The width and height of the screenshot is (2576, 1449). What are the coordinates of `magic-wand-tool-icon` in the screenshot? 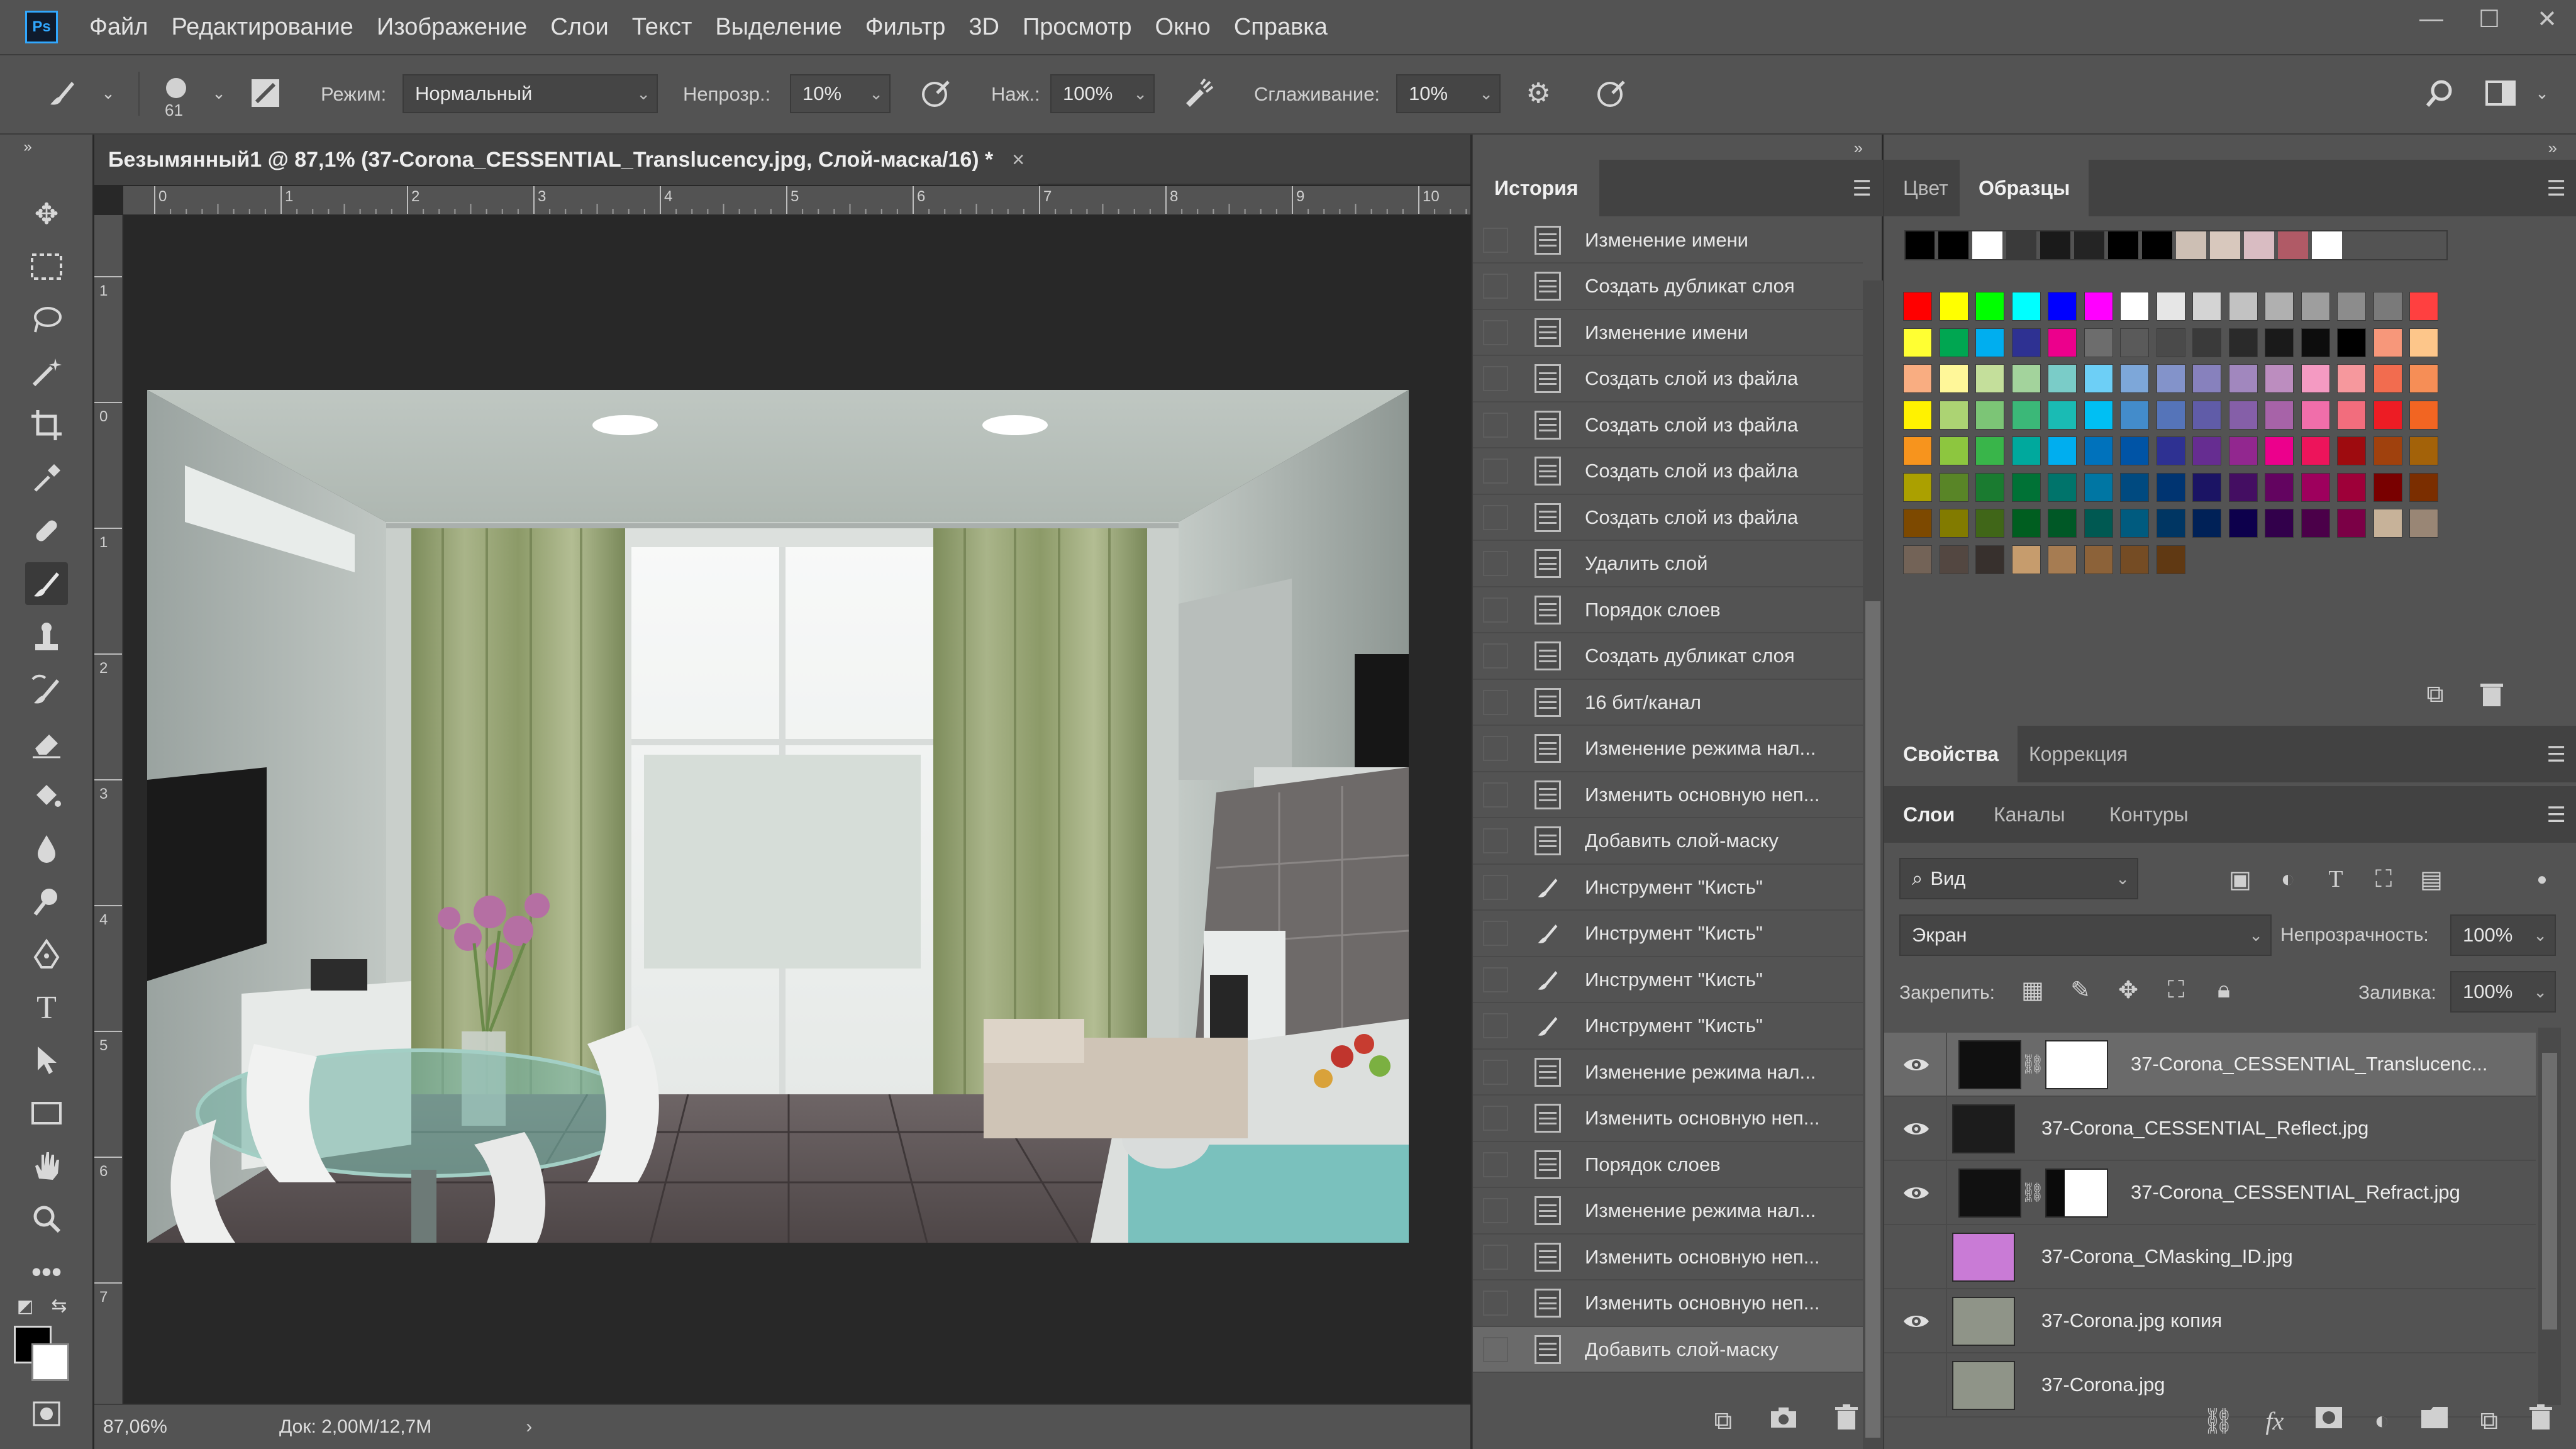 It's located at (46, 372).